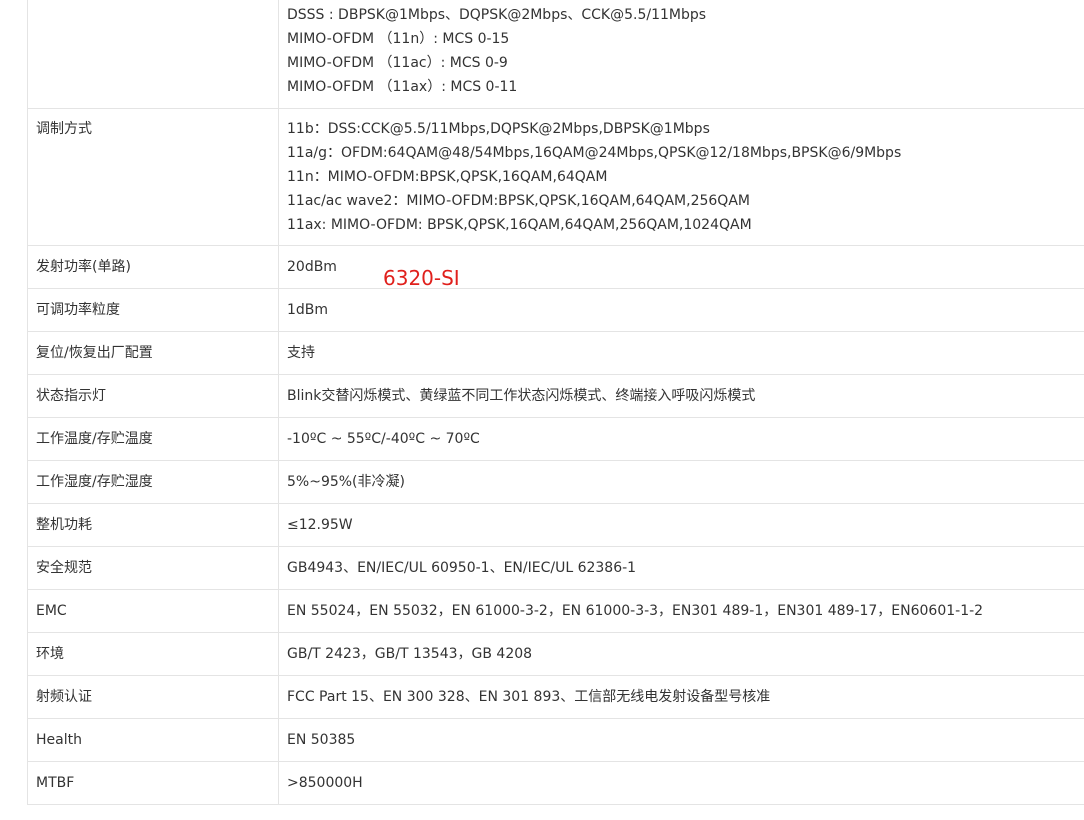 This screenshot has height=820, width=1084. Describe the element at coordinates (153, 654) in the screenshot. I see `spec-label: 环境` at that location.